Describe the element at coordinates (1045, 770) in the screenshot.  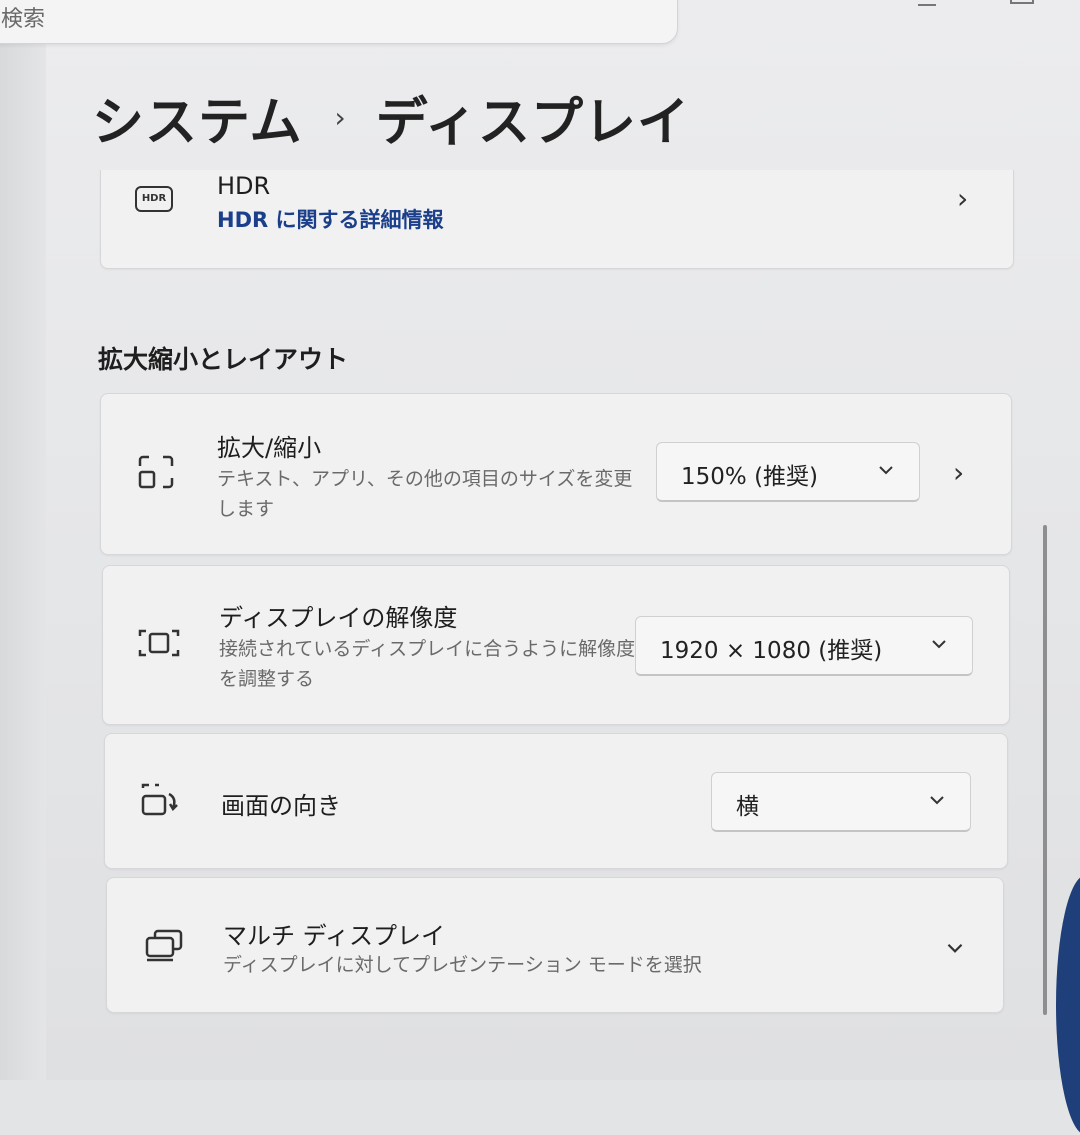
I see `scrollbar` at that location.